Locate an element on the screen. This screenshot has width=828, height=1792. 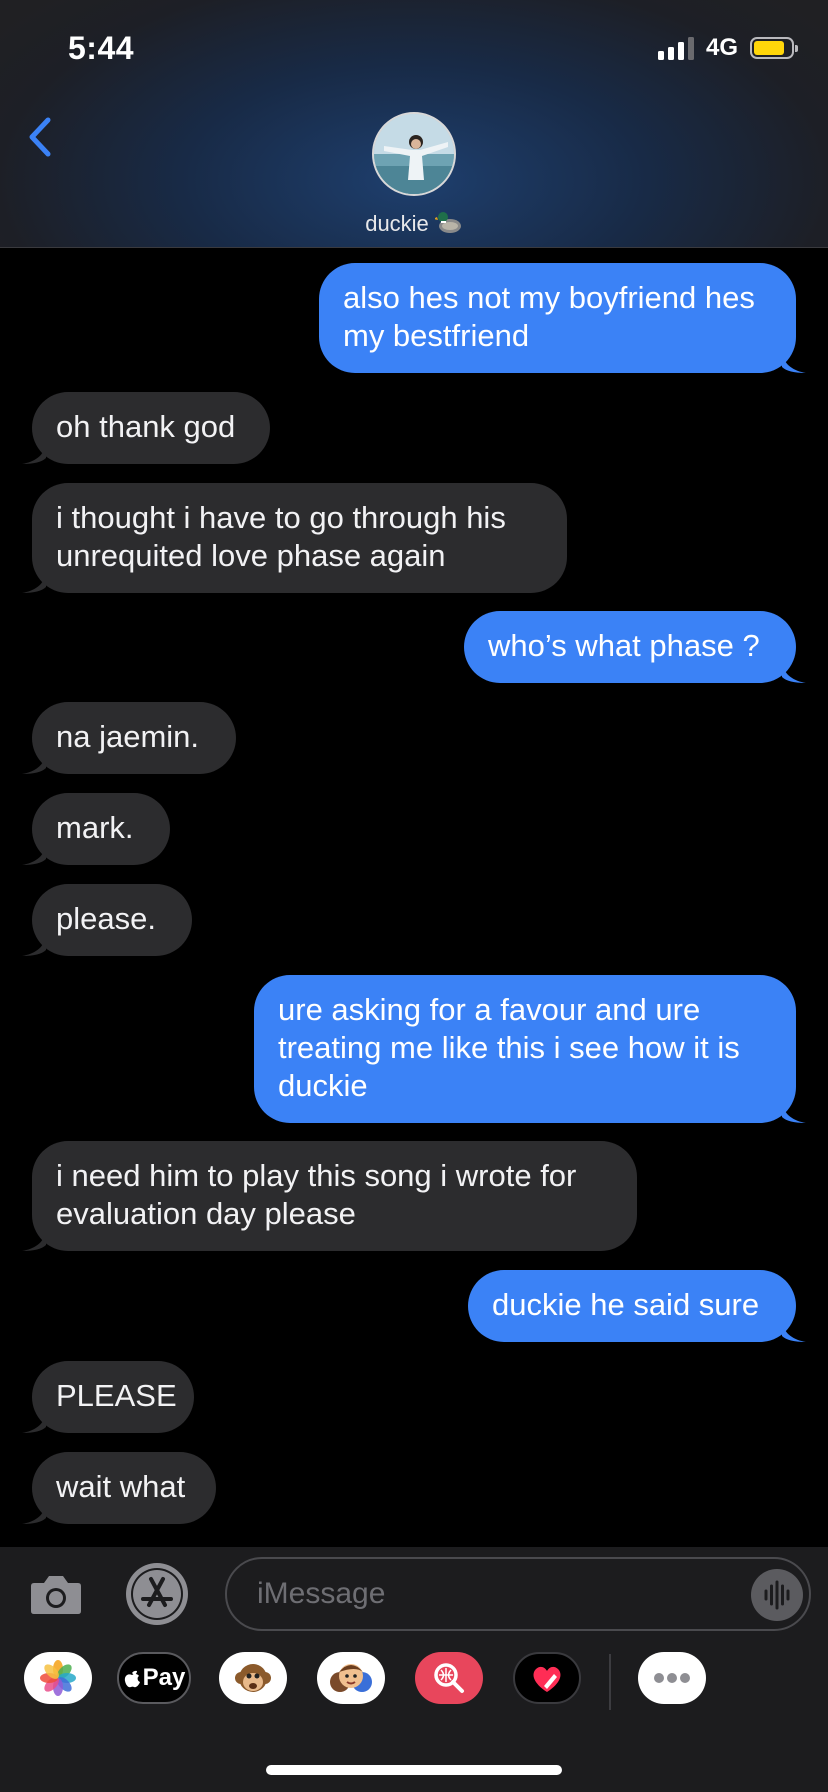
app-store-button is located at coordinates (157, 1594).